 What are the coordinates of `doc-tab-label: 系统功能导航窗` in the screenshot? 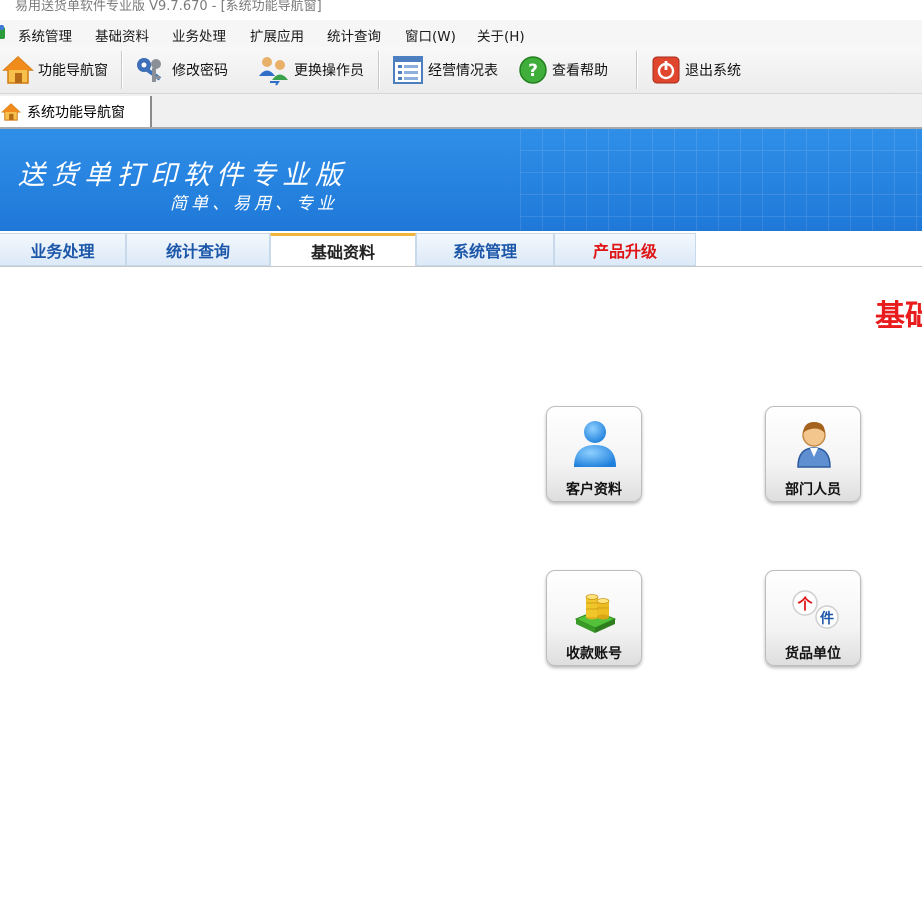 It's located at (76, 112).